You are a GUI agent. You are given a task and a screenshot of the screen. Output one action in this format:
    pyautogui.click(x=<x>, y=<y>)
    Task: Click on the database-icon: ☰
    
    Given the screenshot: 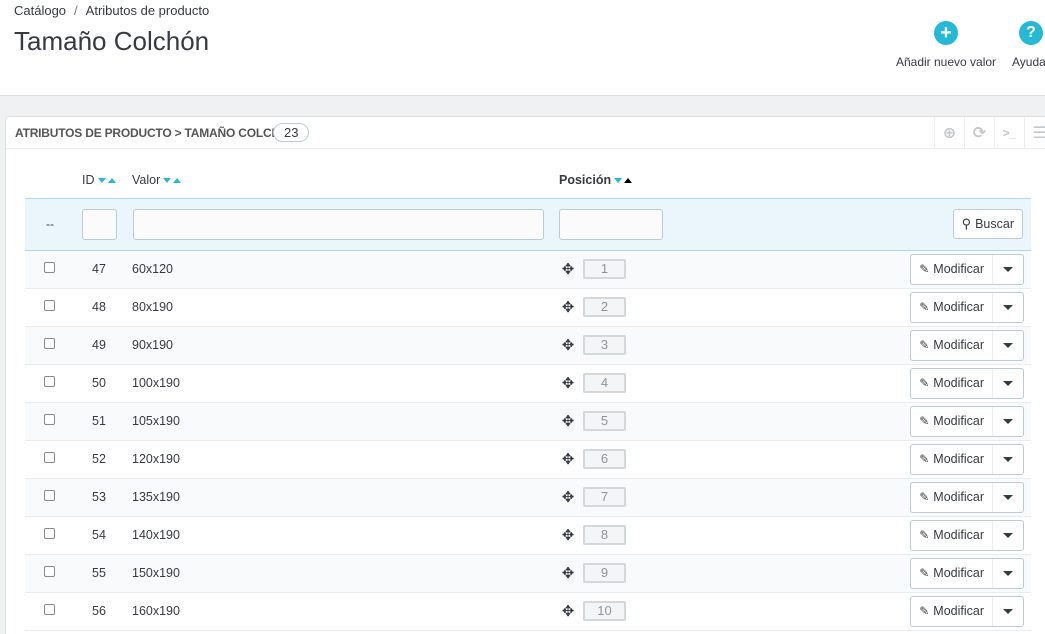 What is the action you would take?
    pyautogui.click(x=1034, y=133)
    